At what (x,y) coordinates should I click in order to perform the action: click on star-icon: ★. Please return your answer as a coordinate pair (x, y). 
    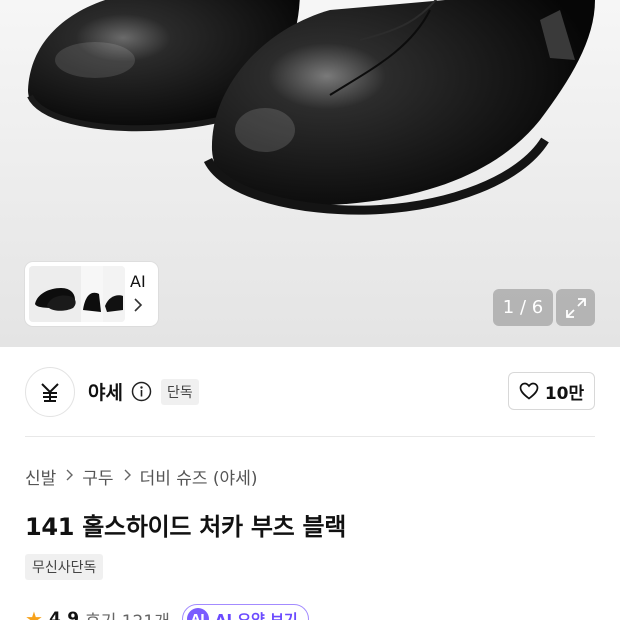
    Looking at the image, I should click on (34, 613).